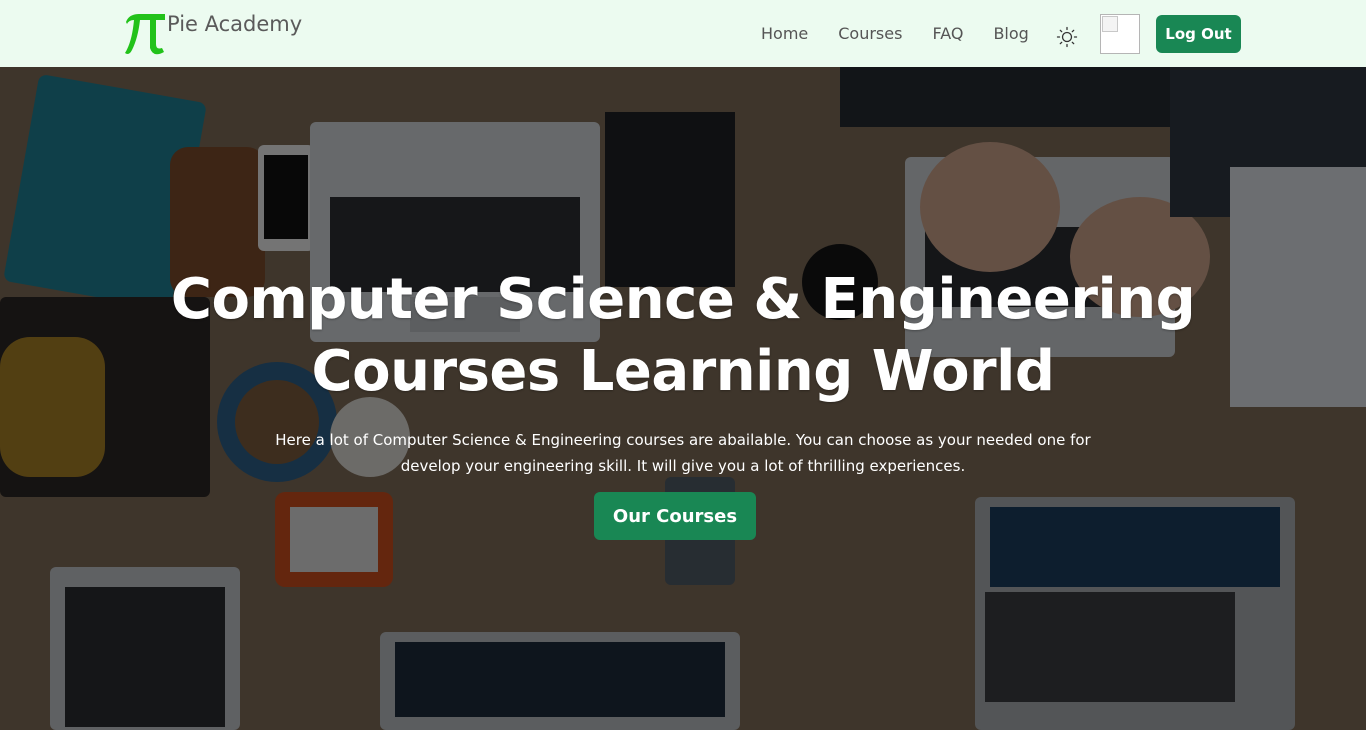 This screenshot has height=730, width=1366. I want to click on brand-link: Pie Academy, so click(212, 33).